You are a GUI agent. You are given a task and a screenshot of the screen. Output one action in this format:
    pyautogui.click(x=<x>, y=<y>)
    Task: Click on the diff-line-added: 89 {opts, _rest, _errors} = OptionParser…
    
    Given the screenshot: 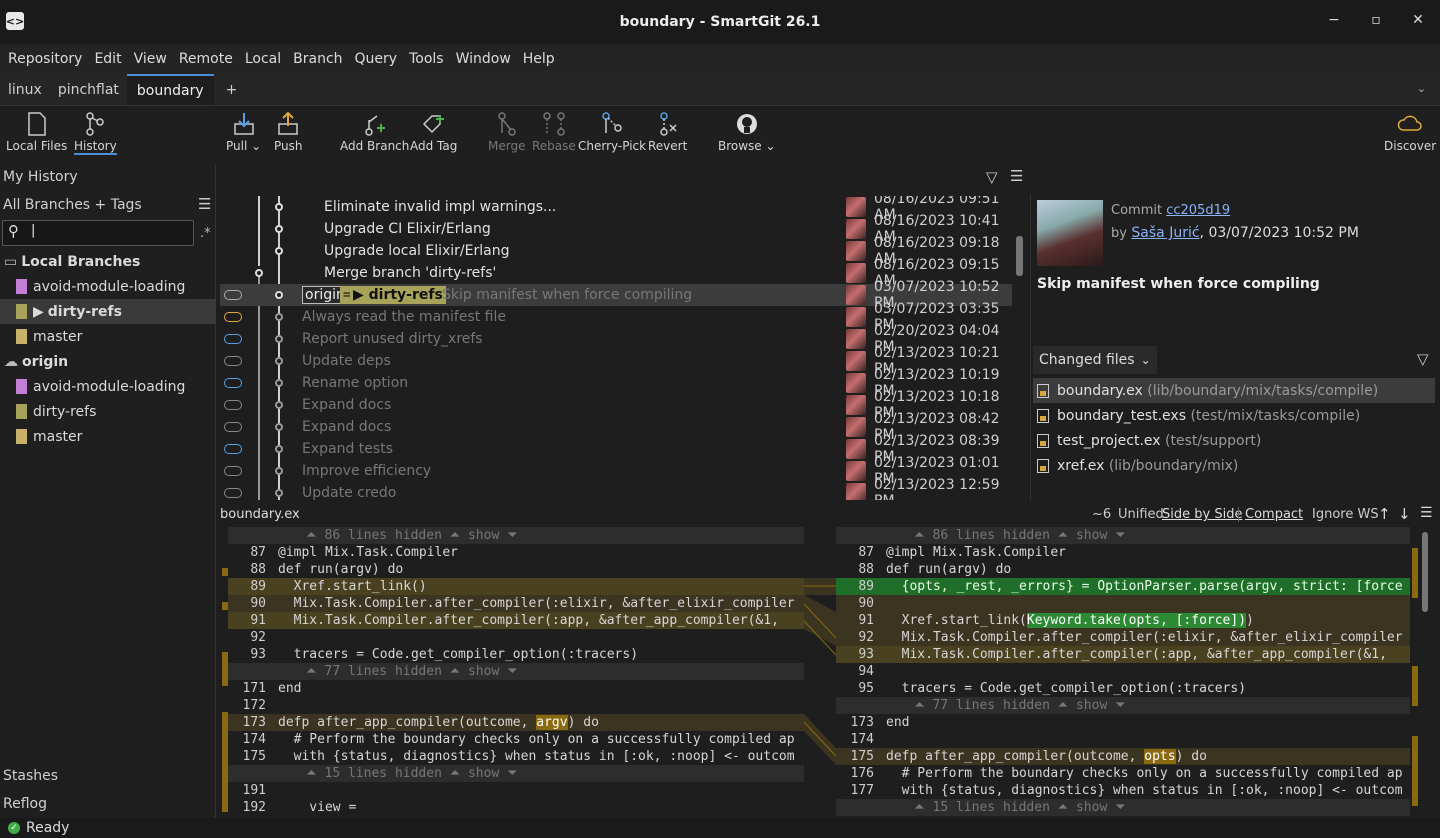 What is the action you would take?
    pyautogui.click(x=1123, y=586)
    